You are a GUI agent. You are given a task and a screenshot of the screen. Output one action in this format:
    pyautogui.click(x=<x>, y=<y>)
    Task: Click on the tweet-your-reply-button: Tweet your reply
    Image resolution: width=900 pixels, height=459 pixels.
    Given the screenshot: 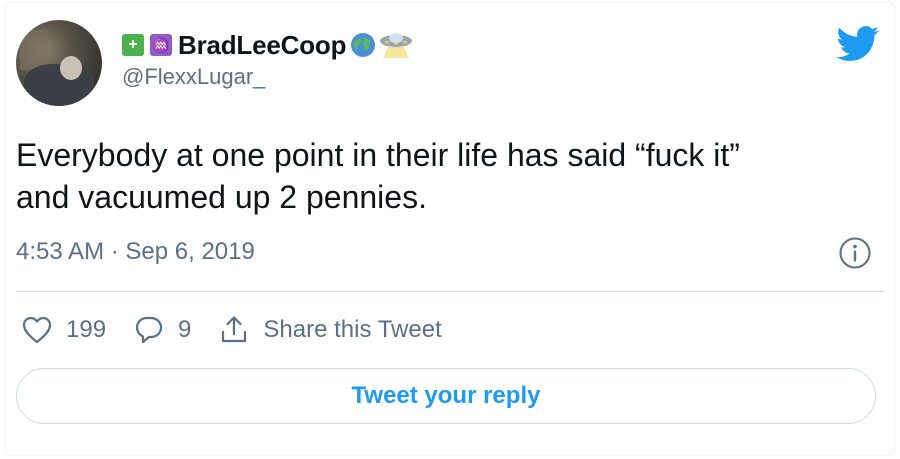 What is the action you would take?
    pyautogui.click(x=446, y=396)
    